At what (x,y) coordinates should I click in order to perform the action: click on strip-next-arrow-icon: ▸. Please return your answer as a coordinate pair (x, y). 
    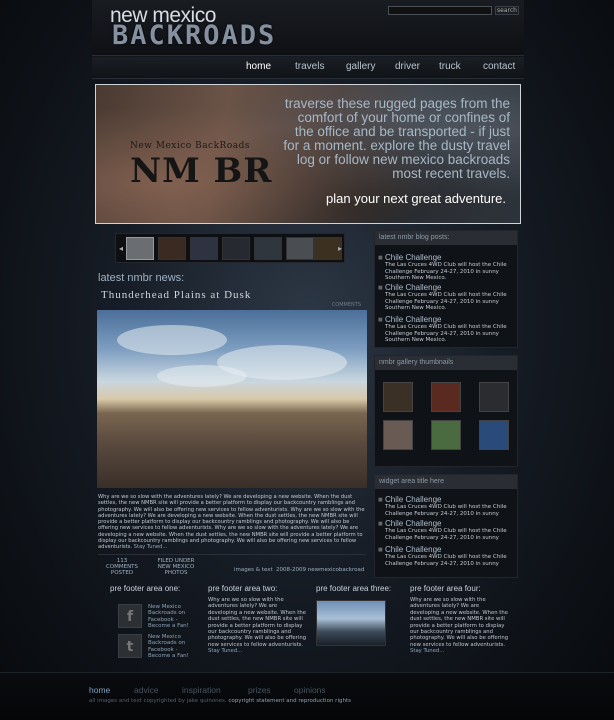
    Looking at the image, I should click on (340, 248).